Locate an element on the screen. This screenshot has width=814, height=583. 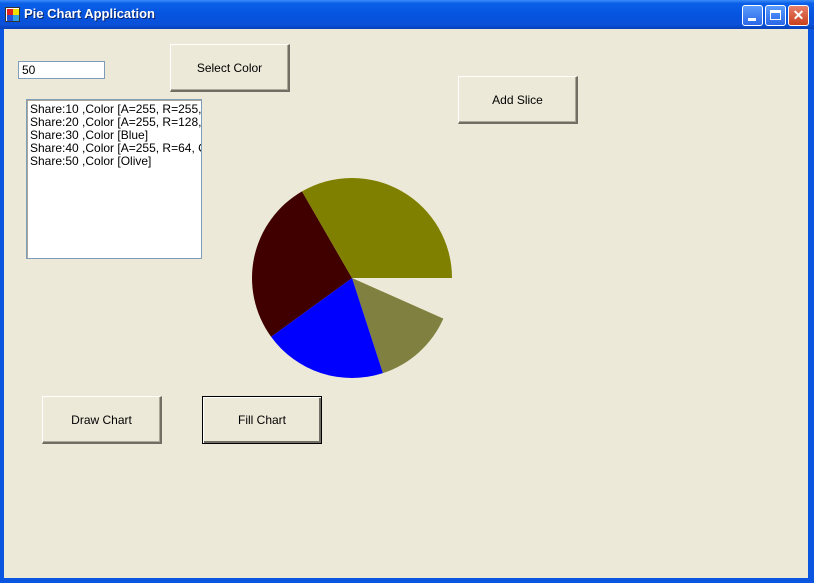
maximize-button is located at coordinates (775, 15).